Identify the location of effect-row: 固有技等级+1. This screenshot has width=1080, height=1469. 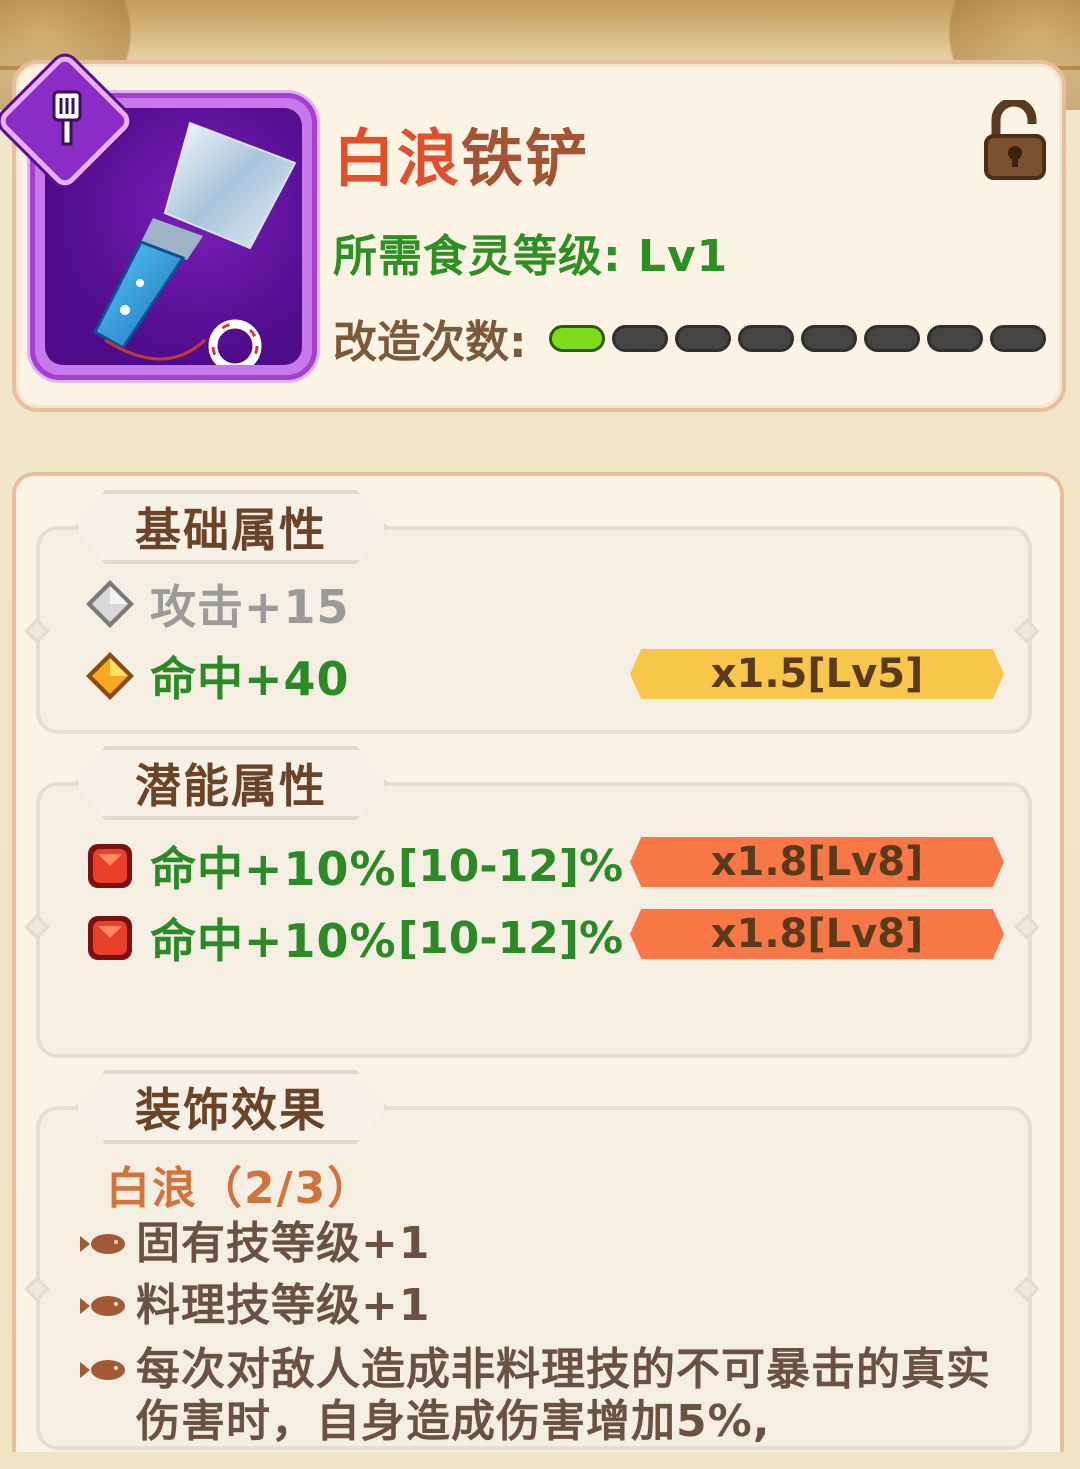
(538, 1244).